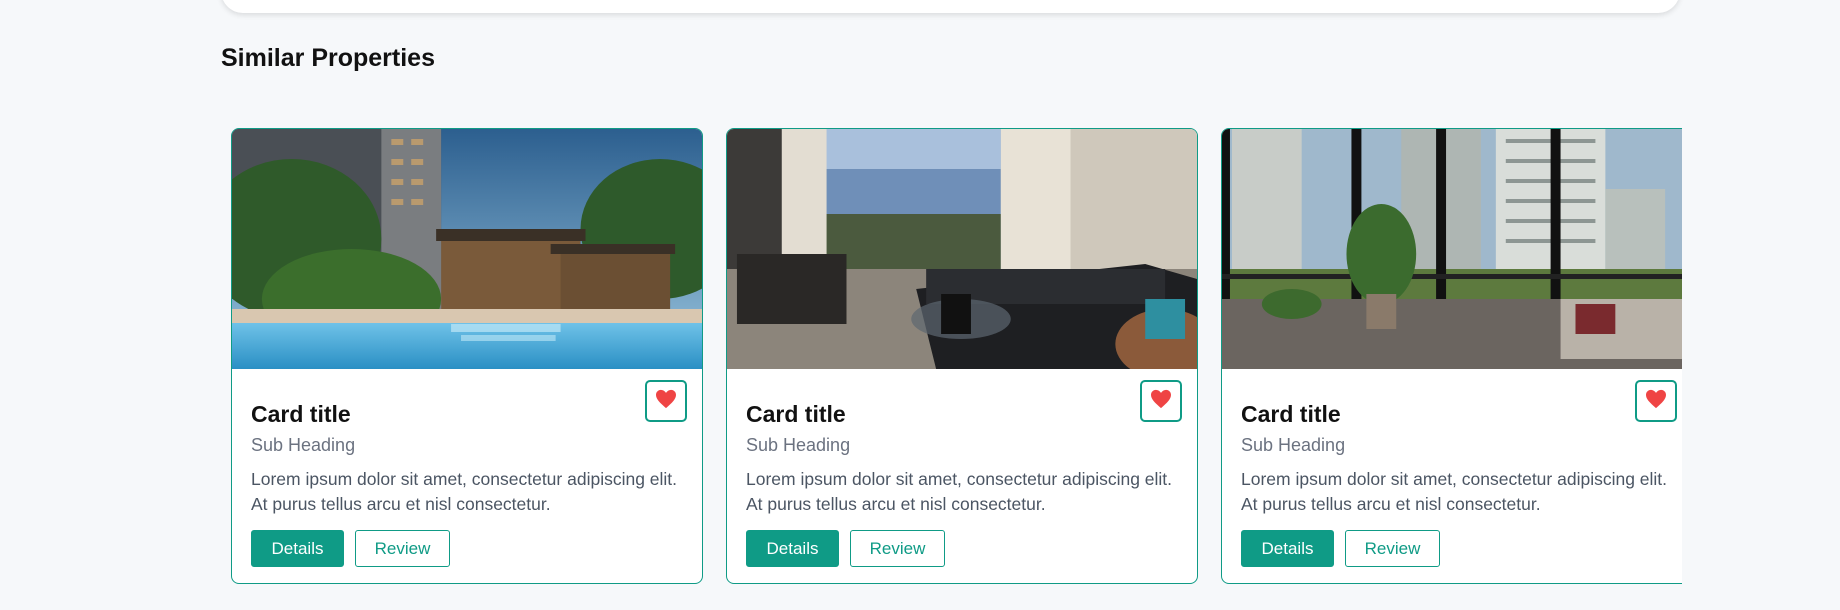 The image size is (1840, 610). What do you see at coordinates (950, 6) in the screenshot?
I see `top-panel` at bounding box center [950, 6].